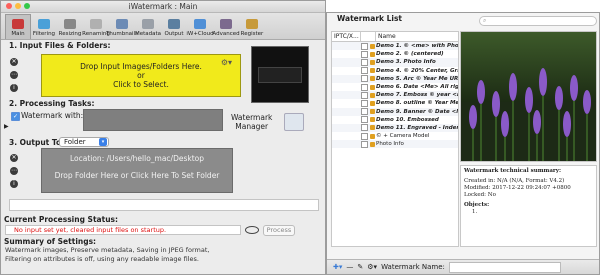 Image resolution: width=600 pixels, height=275 pixels. What do you see at coordinates (417, 70) in the screenshot?
I see `row-name: Demo 4. © 20% Center, Graphic, O` at bounding box center [417, 70].